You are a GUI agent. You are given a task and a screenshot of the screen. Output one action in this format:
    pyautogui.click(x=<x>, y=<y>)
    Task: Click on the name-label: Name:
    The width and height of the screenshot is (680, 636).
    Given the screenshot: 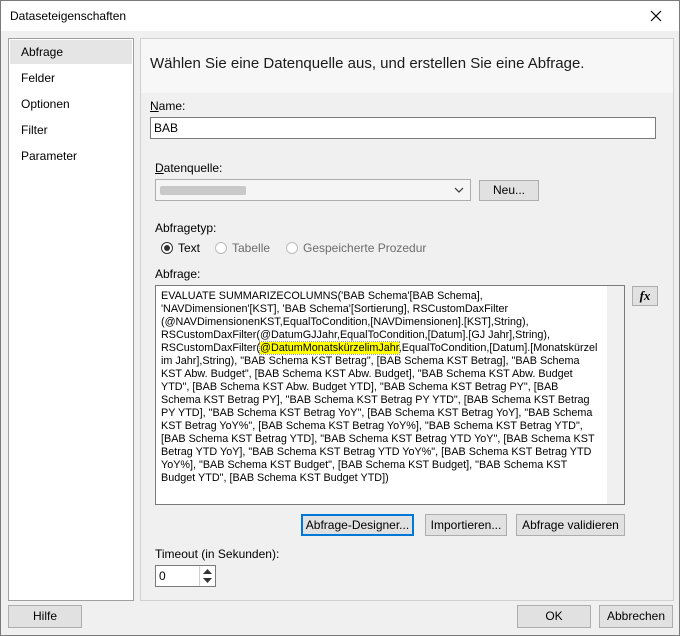 What is the action you would take?
    pyautogui.click(x=168, y=106)
    